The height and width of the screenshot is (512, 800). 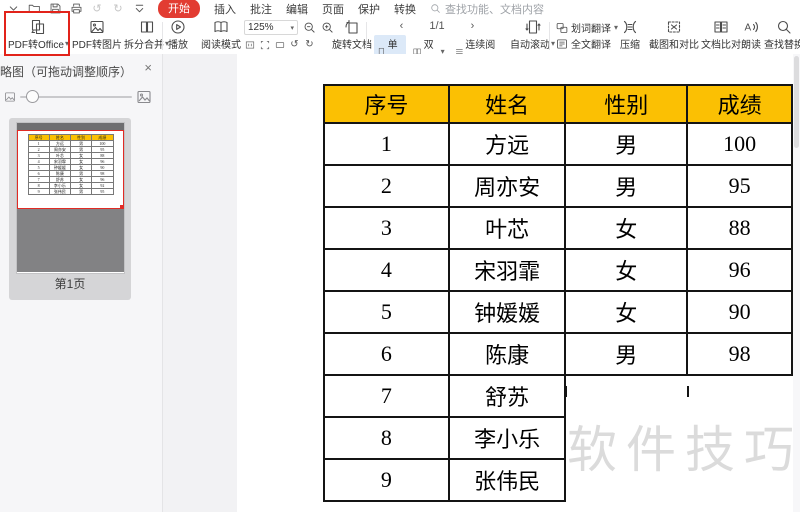 What do you see at coordinates (739, 228) in the screenshot?
I see `table-cell: 88` at bounding box center [739, 228].